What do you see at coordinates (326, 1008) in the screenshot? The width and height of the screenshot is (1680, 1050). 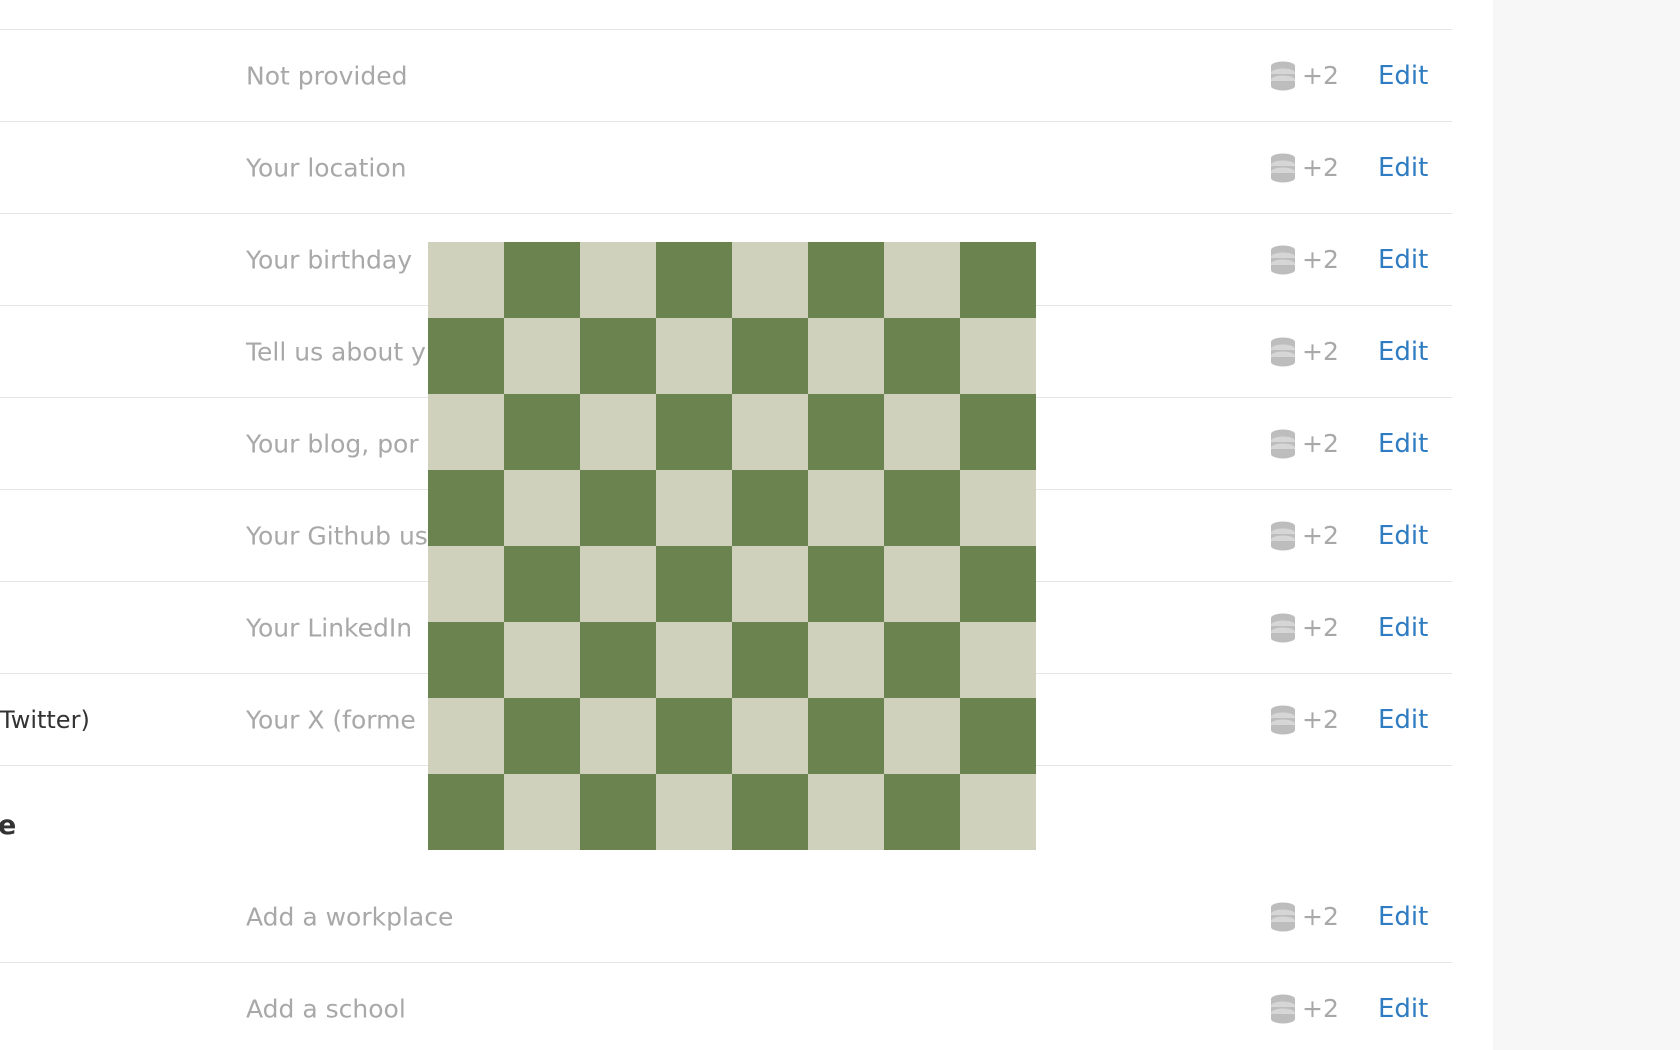 I see `row-value: Add a school` at bounding box center [326, 1008].